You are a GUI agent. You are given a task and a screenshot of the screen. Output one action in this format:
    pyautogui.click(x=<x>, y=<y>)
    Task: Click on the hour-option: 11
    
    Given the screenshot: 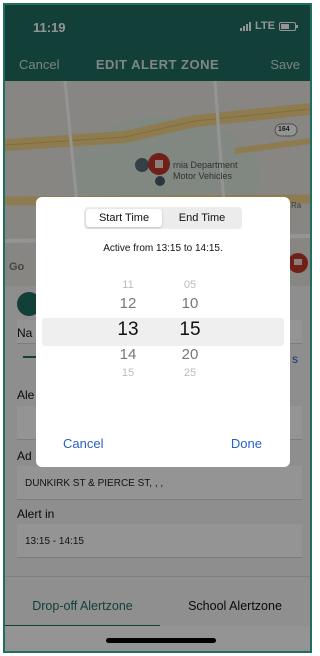 What is the action you would take?
    pyautogui.click(x=128, y=285)
    